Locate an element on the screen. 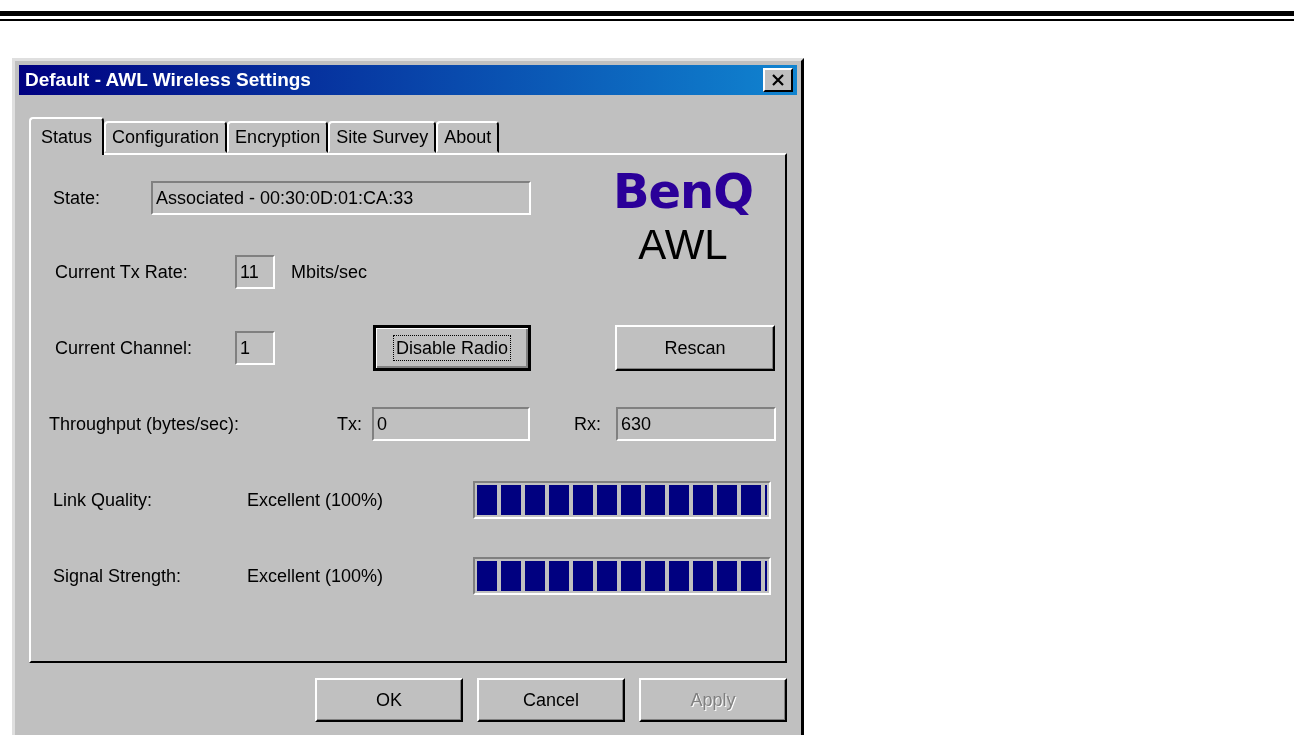 Image resolution: width=1294 pixels, height=735 pixels. close-icon is located at coordinates (778, 80).